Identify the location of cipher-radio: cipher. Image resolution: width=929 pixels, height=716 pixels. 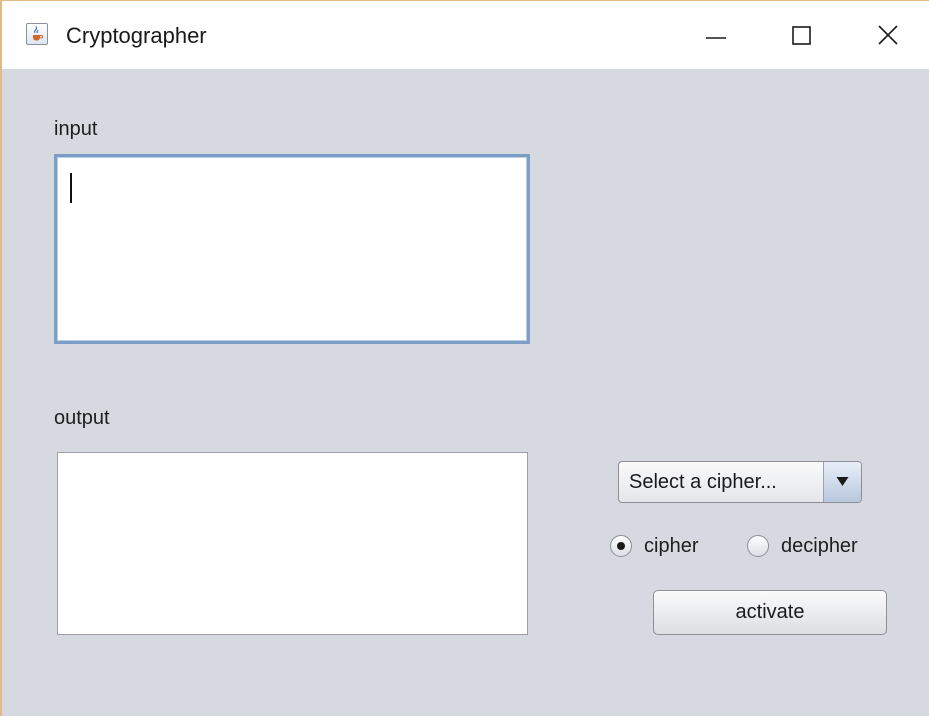
(670, 547).